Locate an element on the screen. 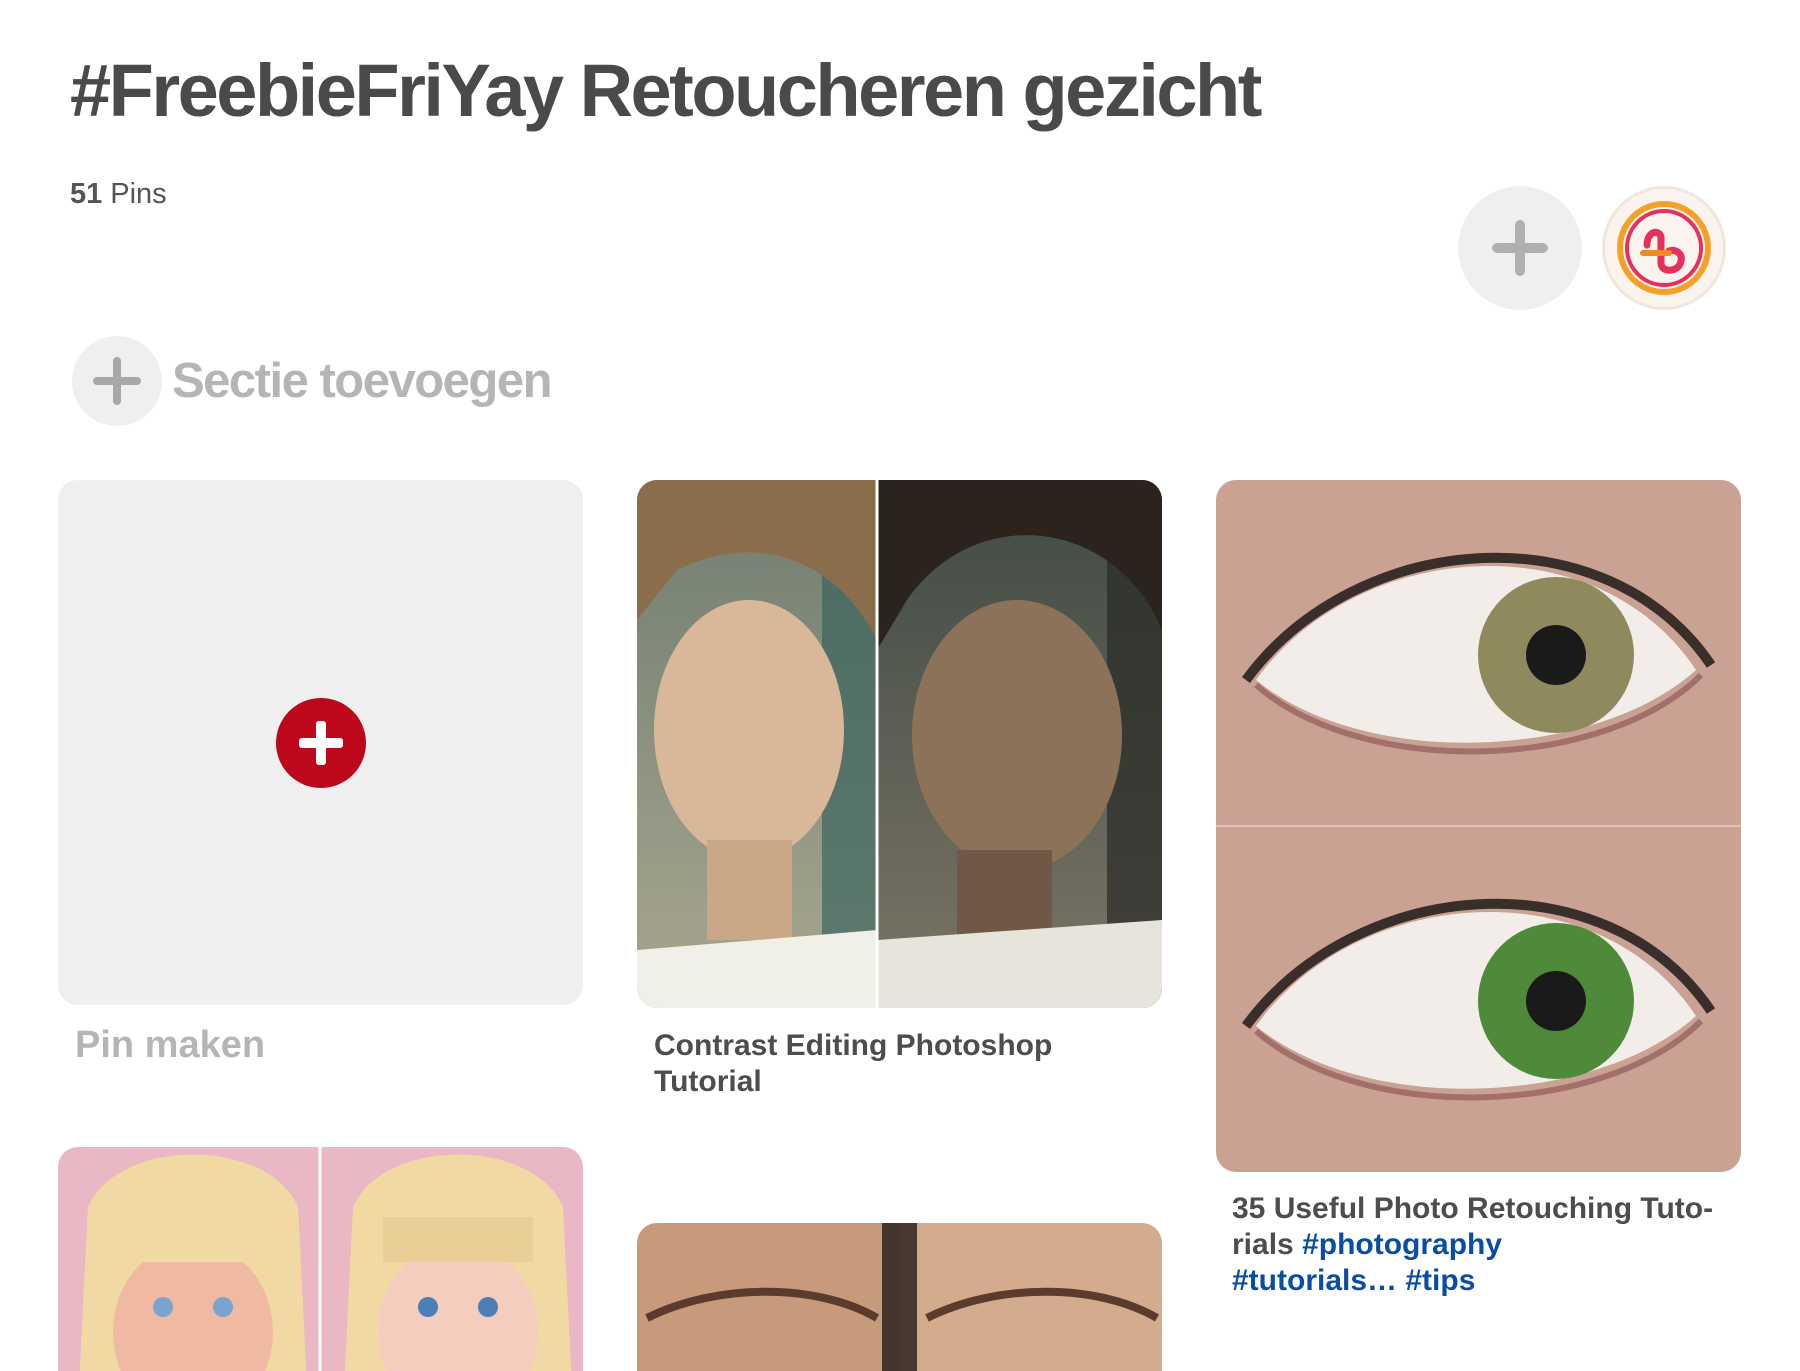 The width and height of the screenshot is (1800, 1371). avatar is located at coordinates (1664, 248).